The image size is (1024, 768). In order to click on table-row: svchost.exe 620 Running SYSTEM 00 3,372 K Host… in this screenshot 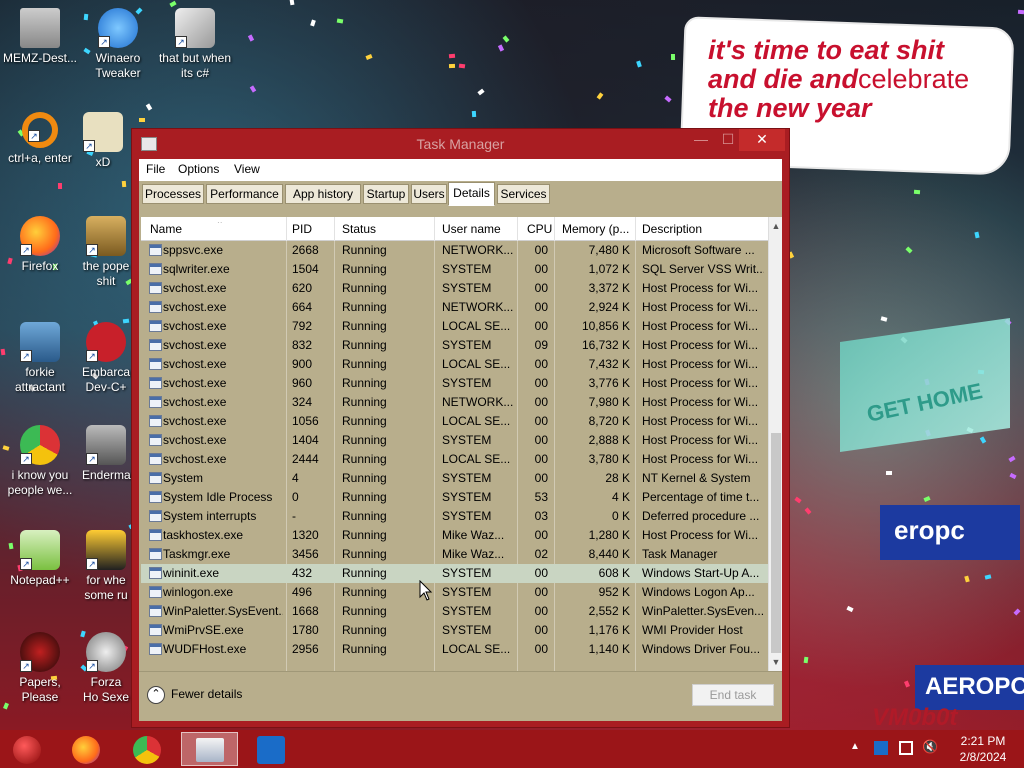, I will do `click(454, 288)`.